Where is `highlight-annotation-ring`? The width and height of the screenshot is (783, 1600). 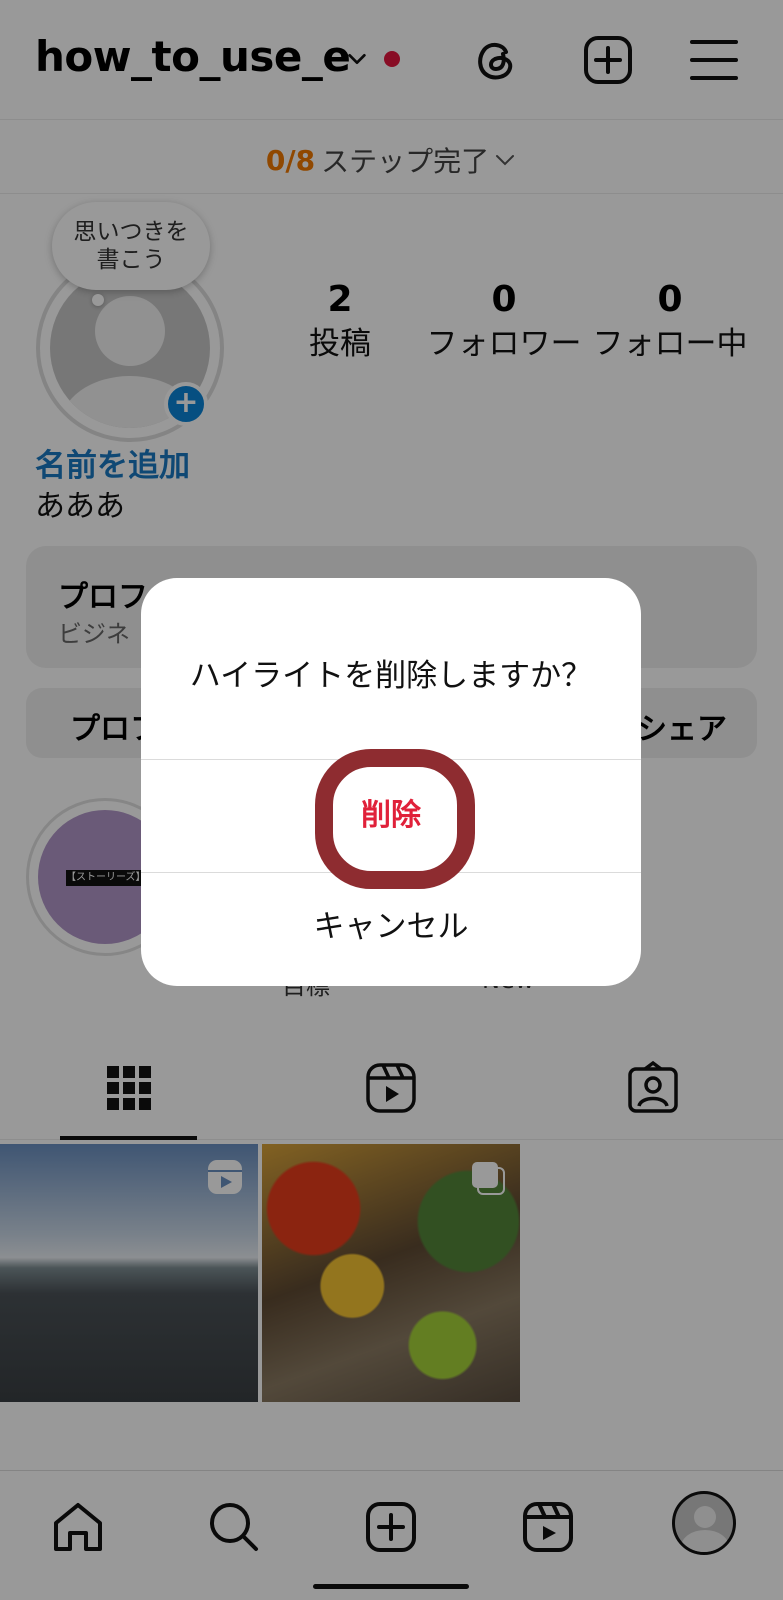
highlight-annotation-ring is located at coordinates (395, 819).